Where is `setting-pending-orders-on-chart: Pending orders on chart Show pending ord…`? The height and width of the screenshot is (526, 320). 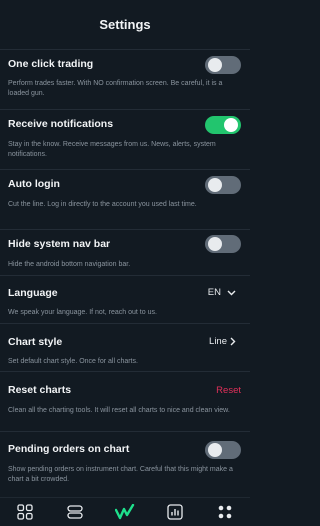 setting-pending-orders-on-chart: Pending orders on chart Show pending ord… is located at coordinates (125, 464).